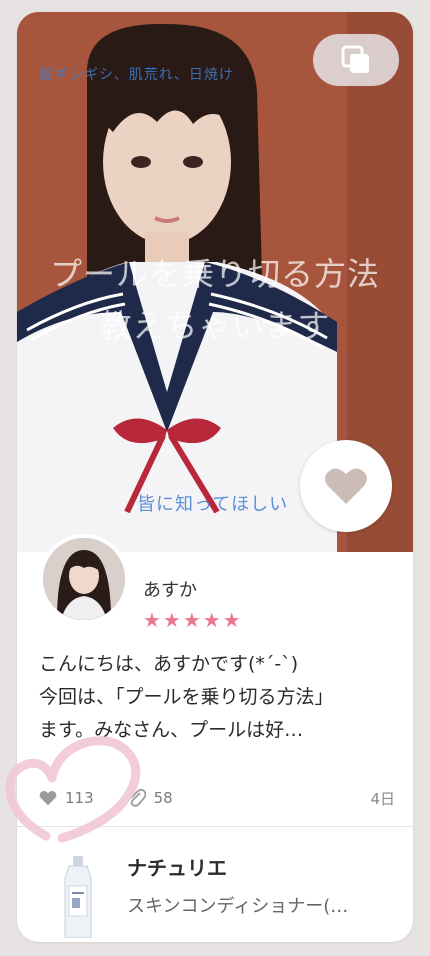  What do you see at coordinates (214, 274) in the screenshot?
I see `cover-title-line1: プールを乗り切る方法` at bounding box center [214, 274].